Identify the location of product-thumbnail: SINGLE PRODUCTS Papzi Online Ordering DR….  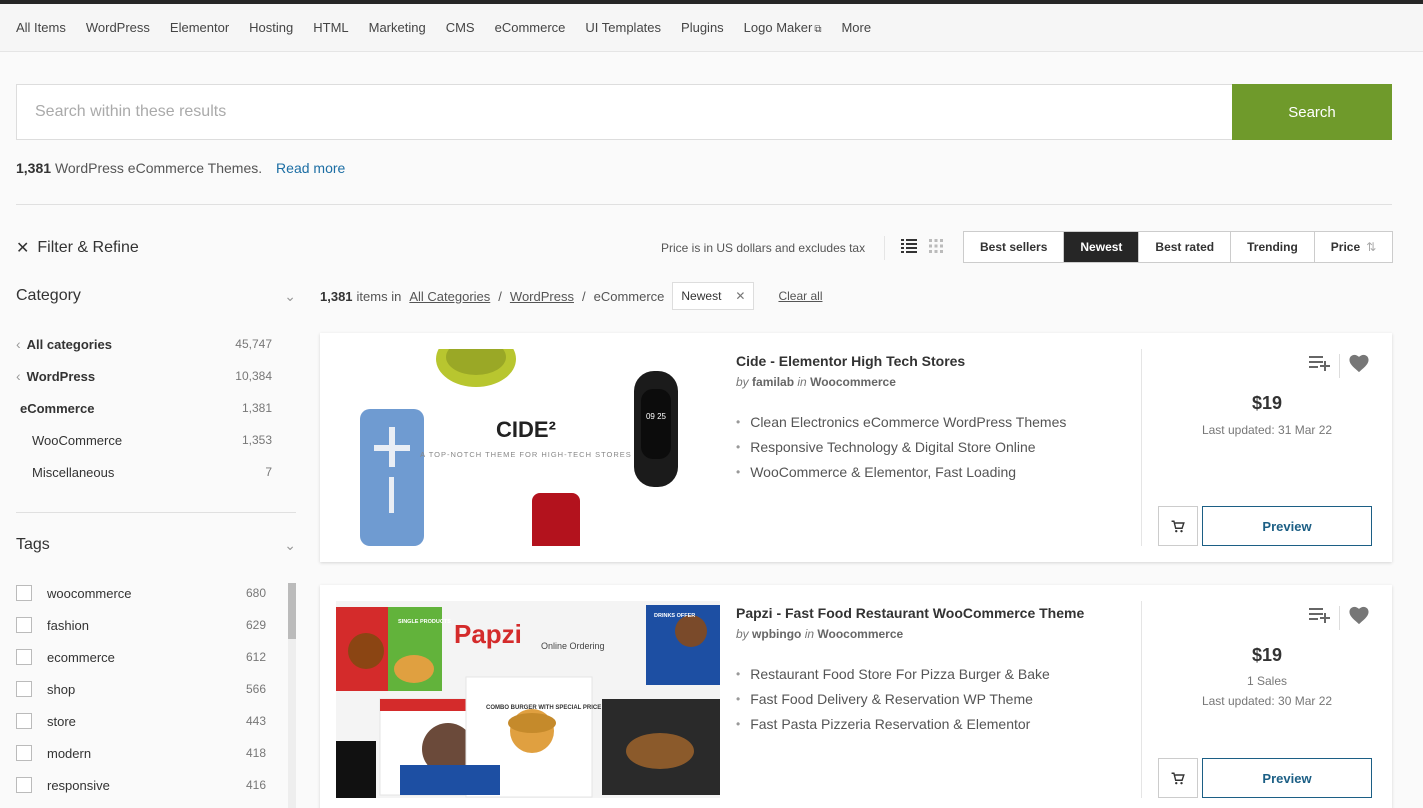
(528, 699).